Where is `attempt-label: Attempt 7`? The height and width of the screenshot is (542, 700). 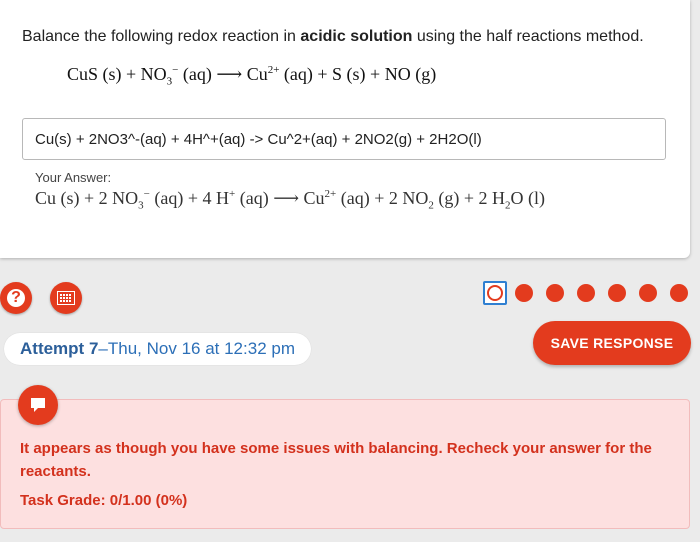
attempt-label: Attempt 7 is located at coordinates (59, 348).